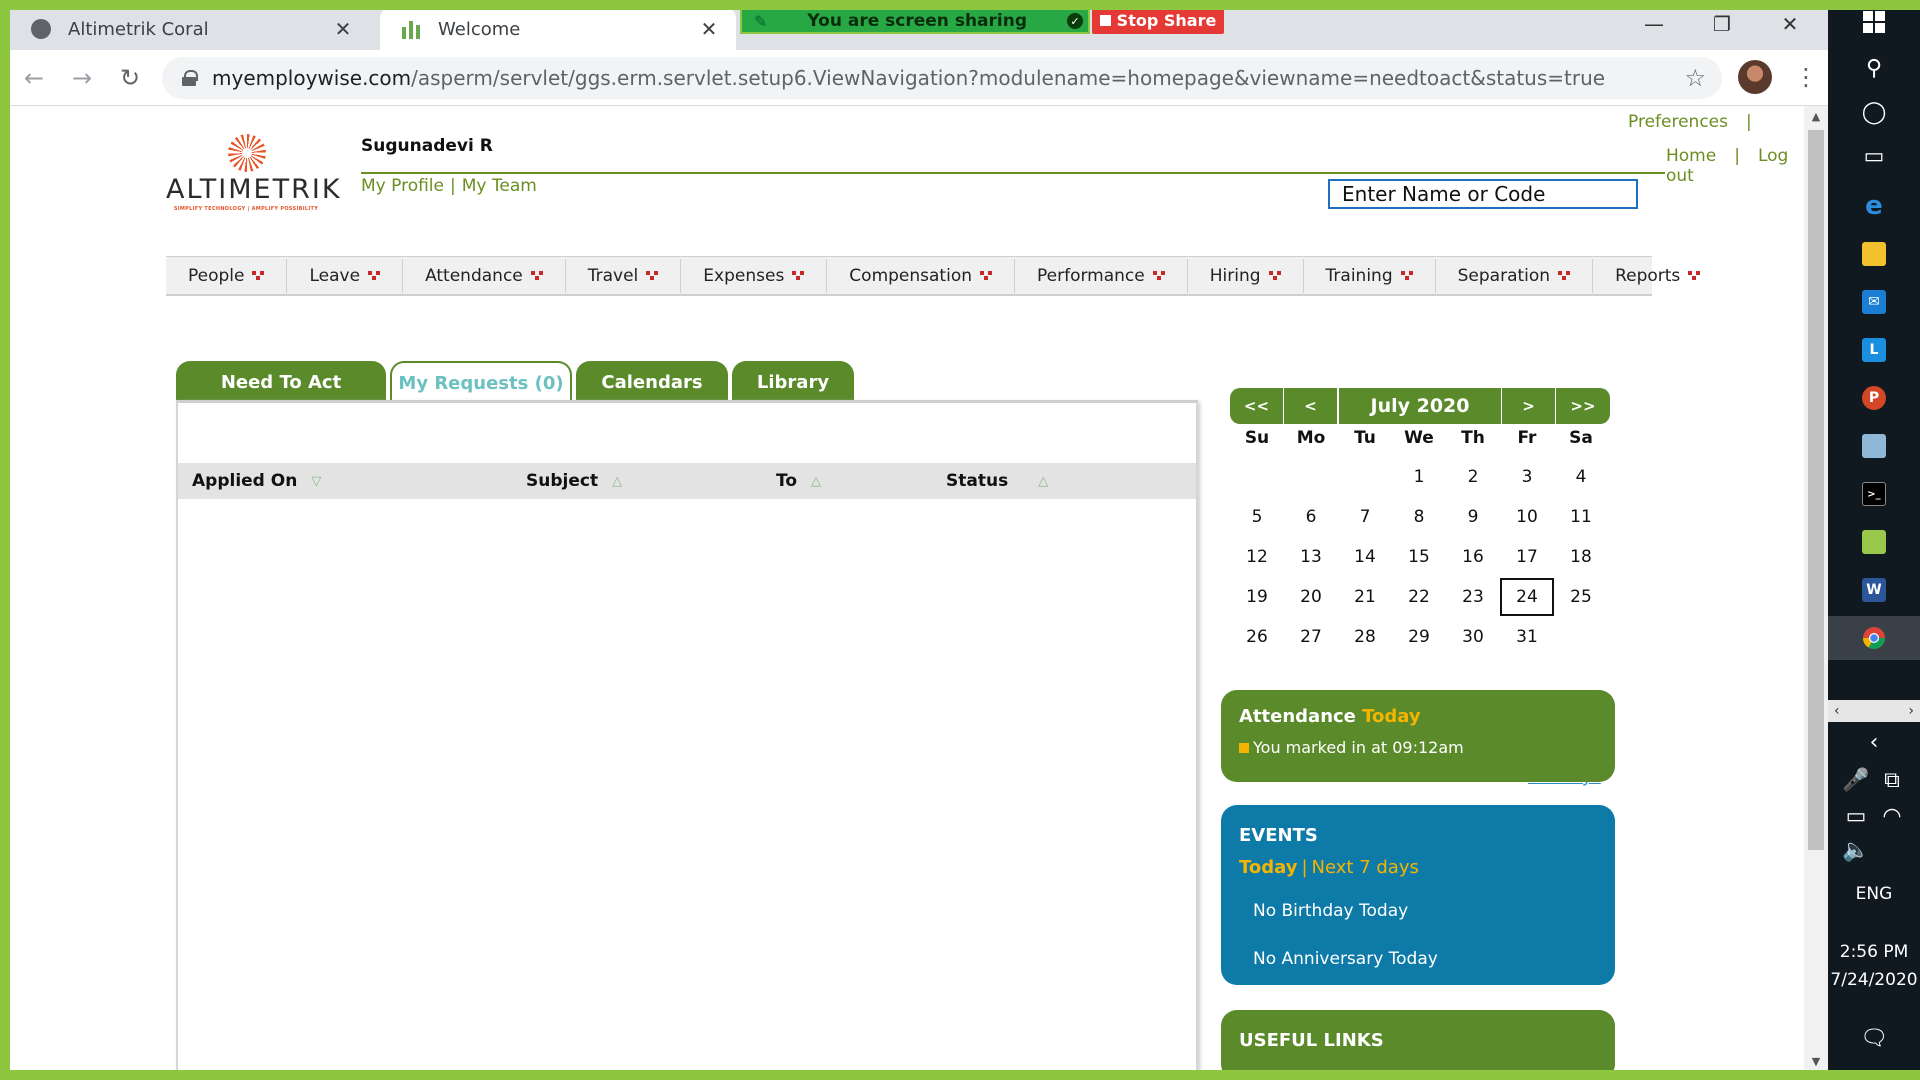 This screenshot has height=1080, width=1920. I want to click on calendar-day: 27, so click(1311, 637).